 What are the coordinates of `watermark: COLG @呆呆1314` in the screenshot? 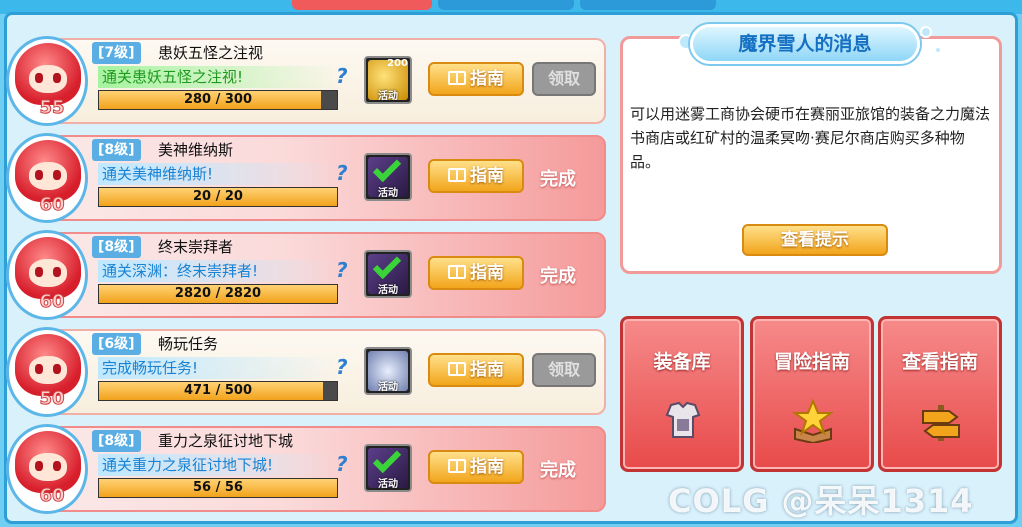 It's located at (821, 501).